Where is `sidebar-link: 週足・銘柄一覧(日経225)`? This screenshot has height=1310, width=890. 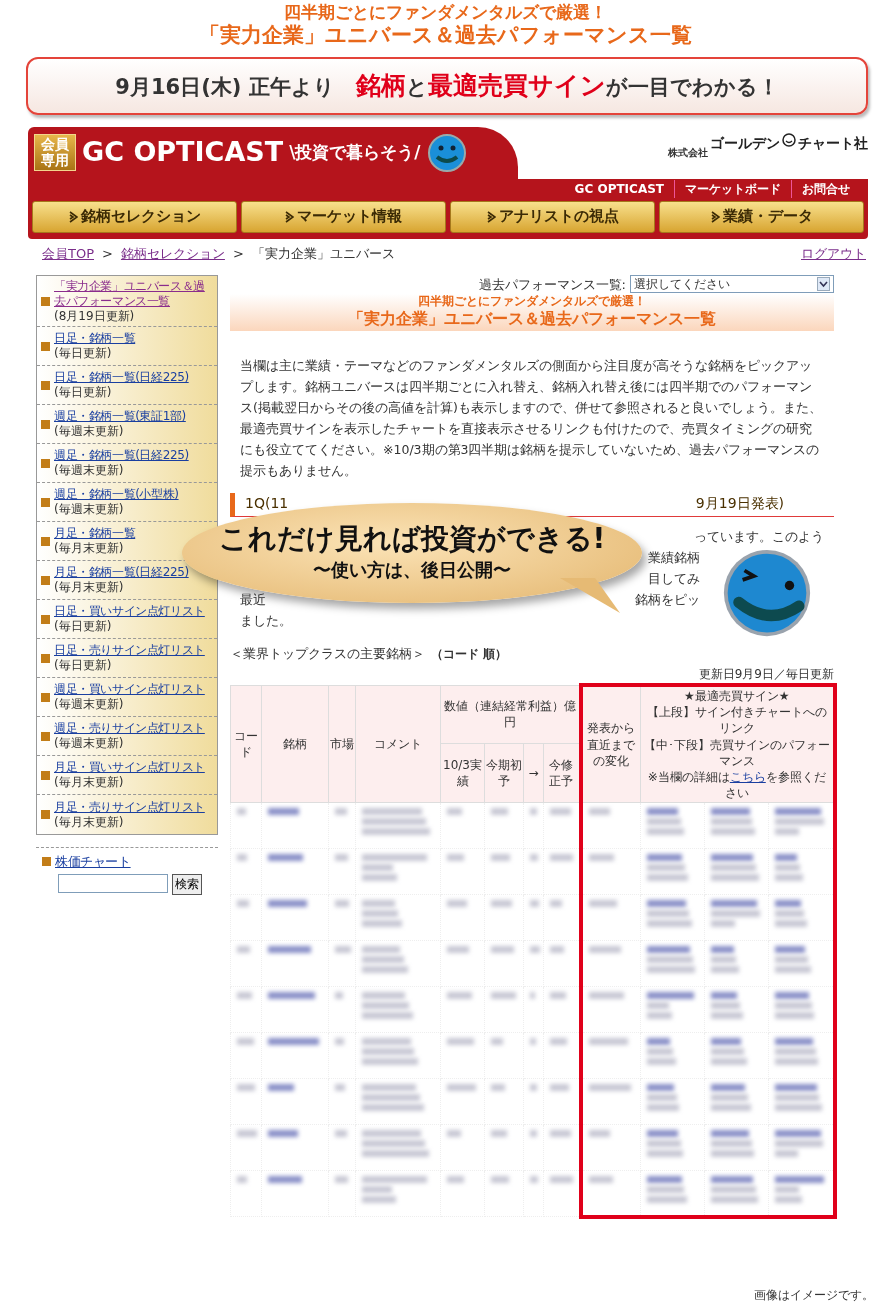 sidebar-link: 週足・銘柄一覧(日経225) is located at coordinates (121, 456).